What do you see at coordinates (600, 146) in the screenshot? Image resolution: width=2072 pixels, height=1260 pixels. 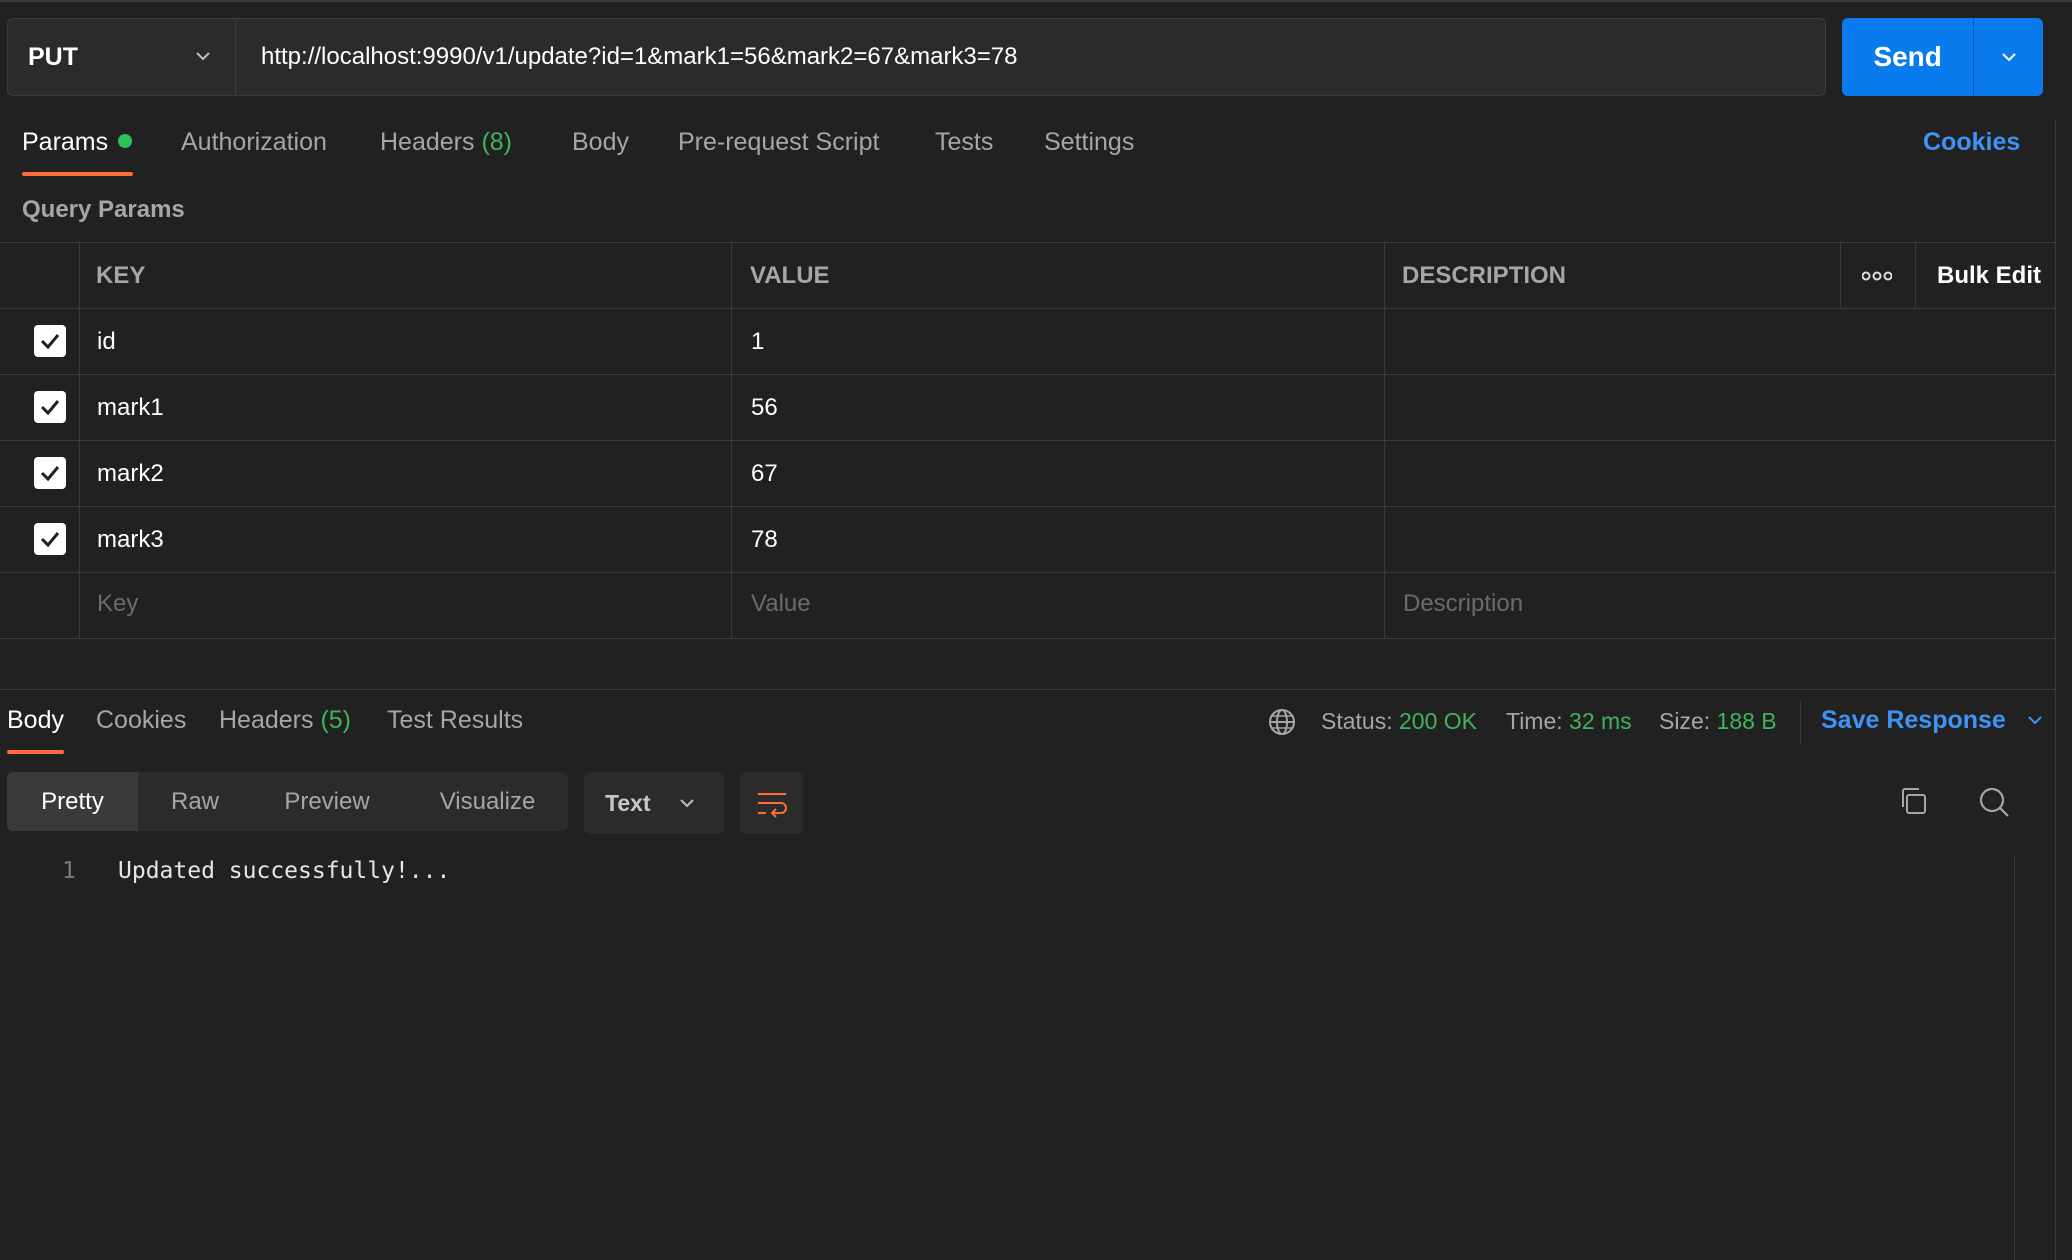 I see `tab-body: Body` at bounding box center [600, 146].